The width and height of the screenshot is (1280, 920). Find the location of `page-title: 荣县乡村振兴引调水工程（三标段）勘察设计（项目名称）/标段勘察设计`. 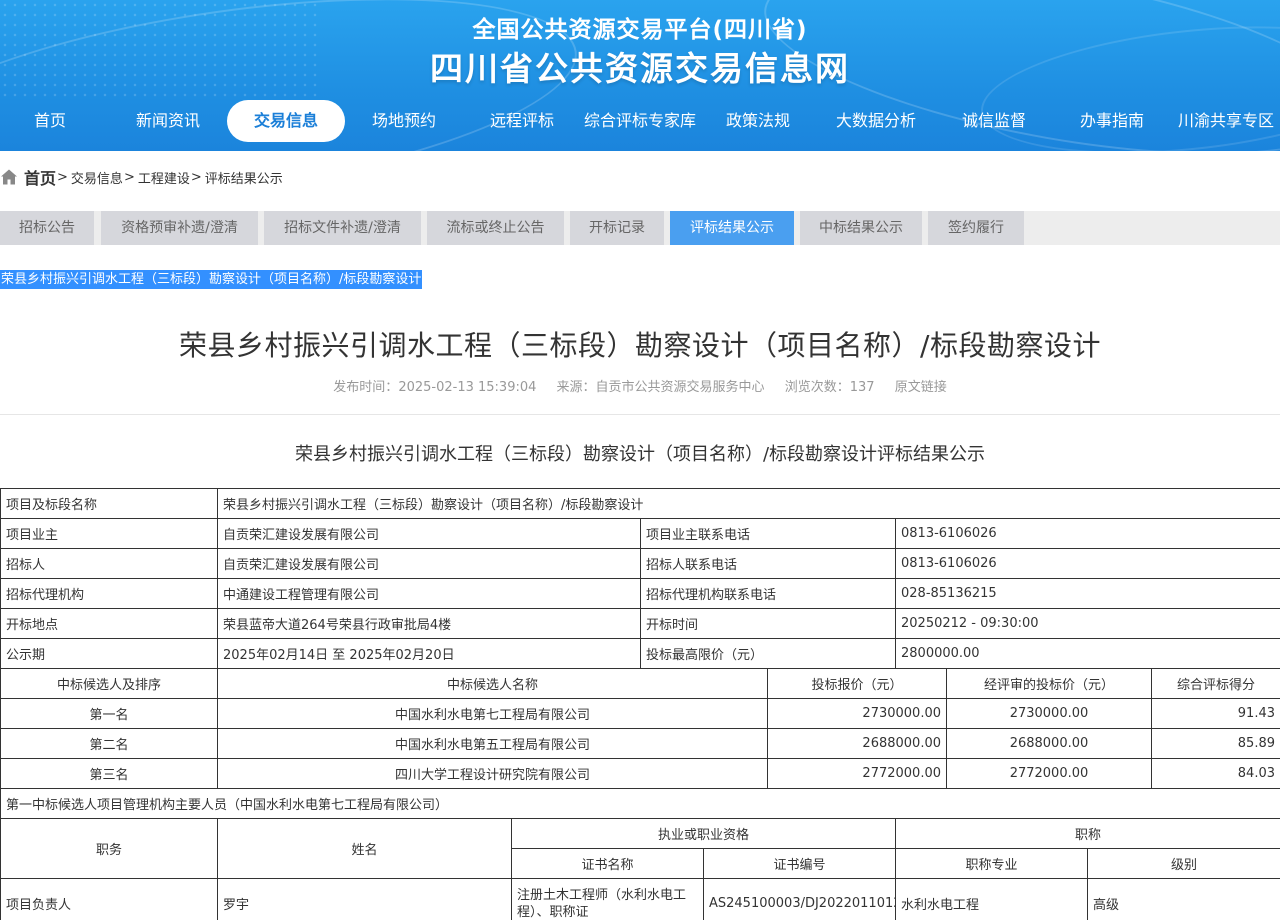

page-title: 荣县乡村振兴引调水工程（三标段）勘察设计（项目名称）/标段勘察设计 is located at coordinates (640, 345).